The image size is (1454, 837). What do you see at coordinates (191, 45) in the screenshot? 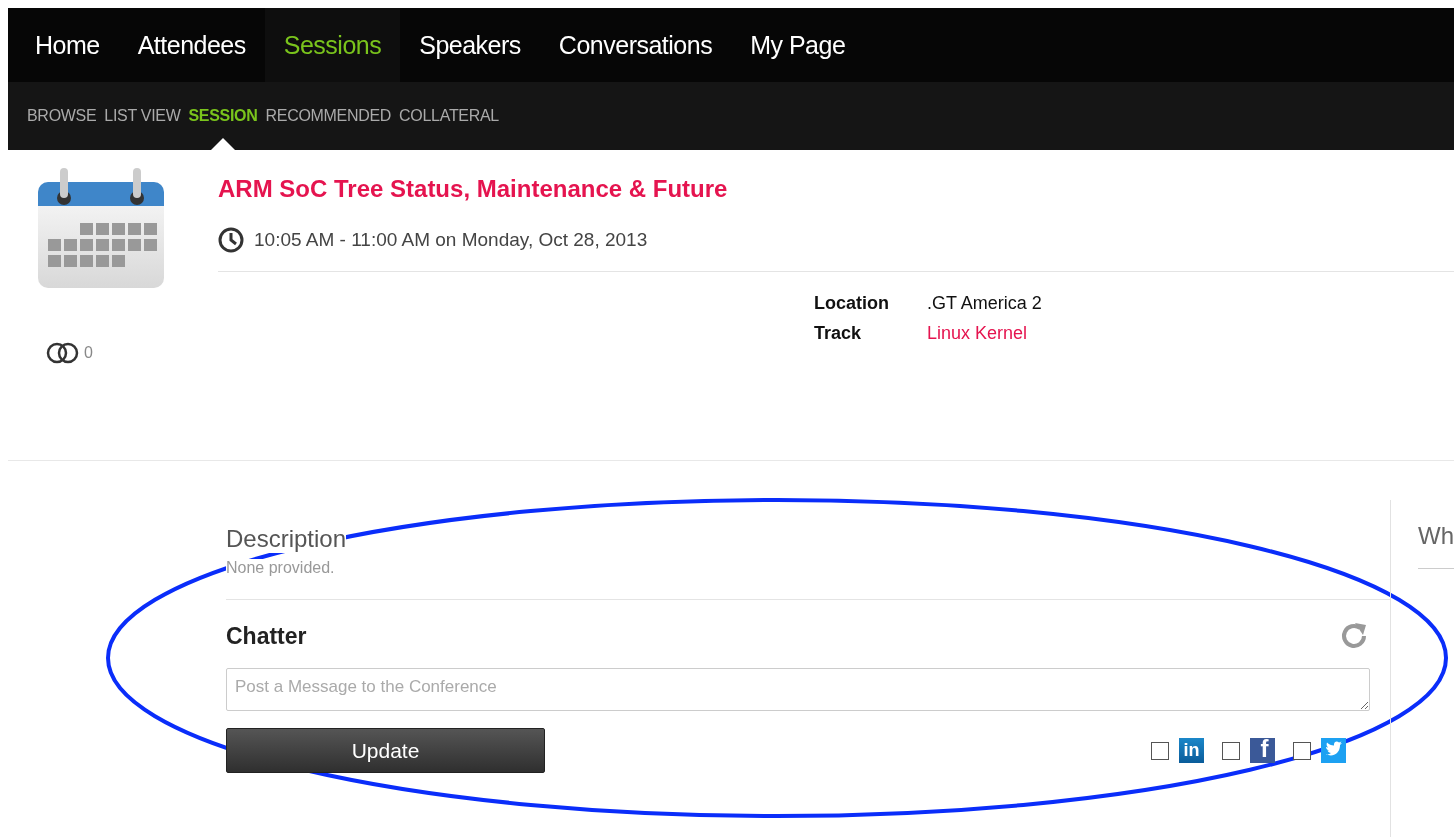
I see `nav-tab: Attendees` at bounding box center [191, 45].